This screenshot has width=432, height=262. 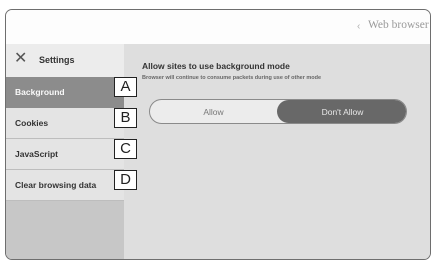 What do you see at coordinates (341, 111) in the screenshot?
I see `dont-allow-option: Don't Allow` at bounding box center [341, 111].